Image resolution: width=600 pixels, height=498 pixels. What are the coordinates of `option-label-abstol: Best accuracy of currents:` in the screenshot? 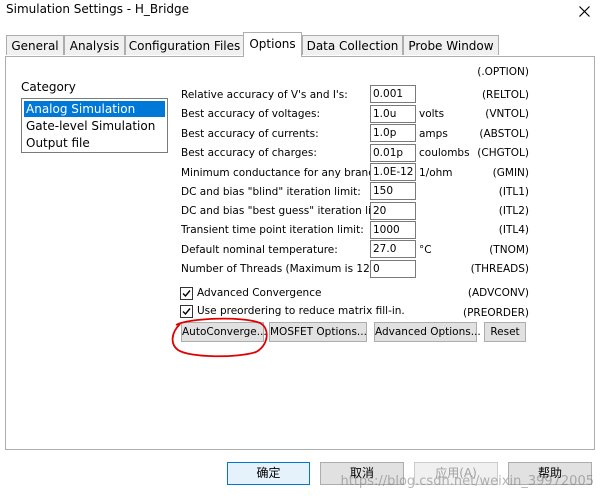 It's located at (250, 134).